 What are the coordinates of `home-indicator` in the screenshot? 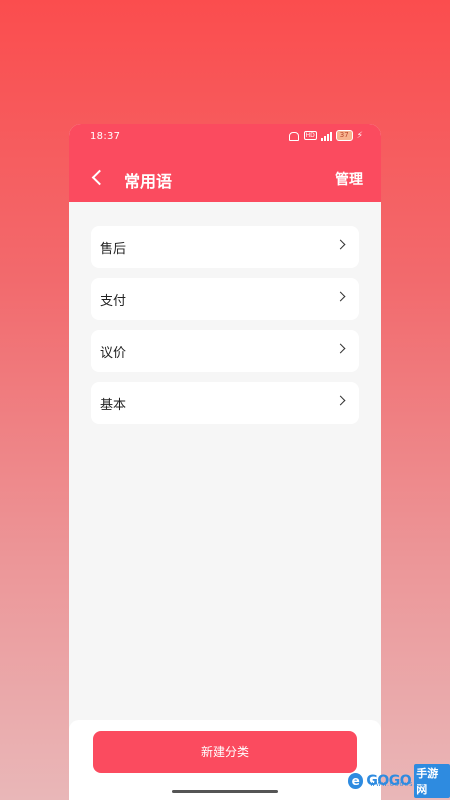 It's located at (225, 791).